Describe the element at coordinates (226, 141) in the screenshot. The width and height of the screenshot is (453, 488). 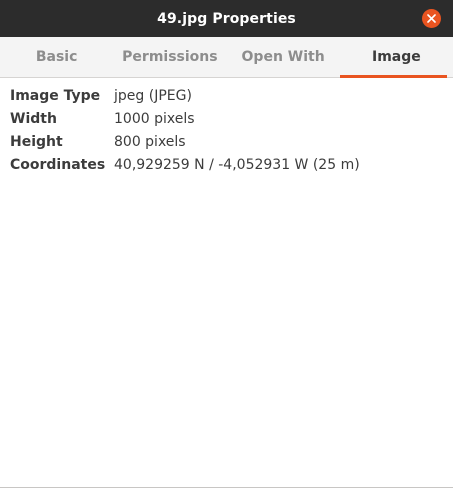
I see `property-row-height: Height 800 pixels` at that location.